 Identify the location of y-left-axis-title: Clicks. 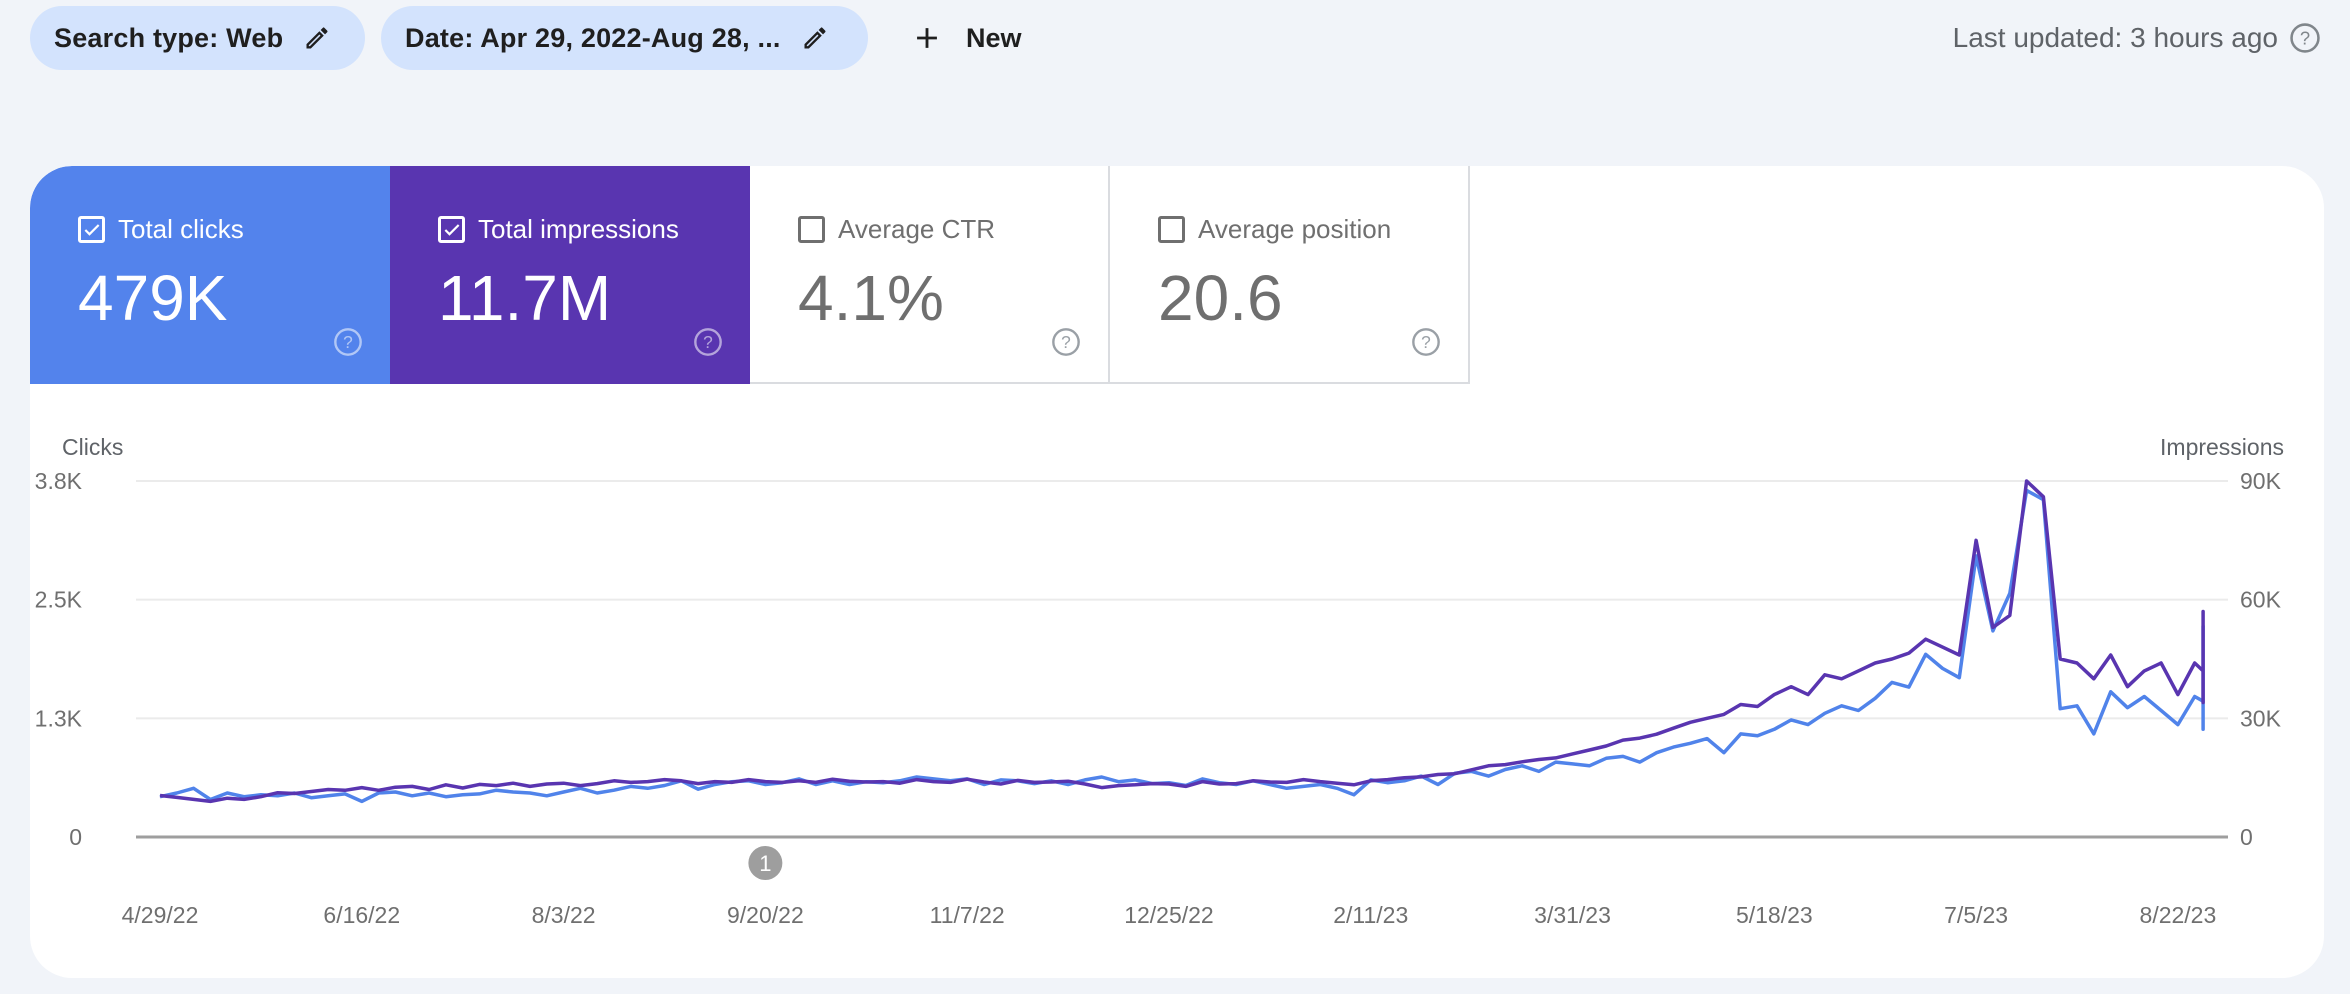
(92, 447).